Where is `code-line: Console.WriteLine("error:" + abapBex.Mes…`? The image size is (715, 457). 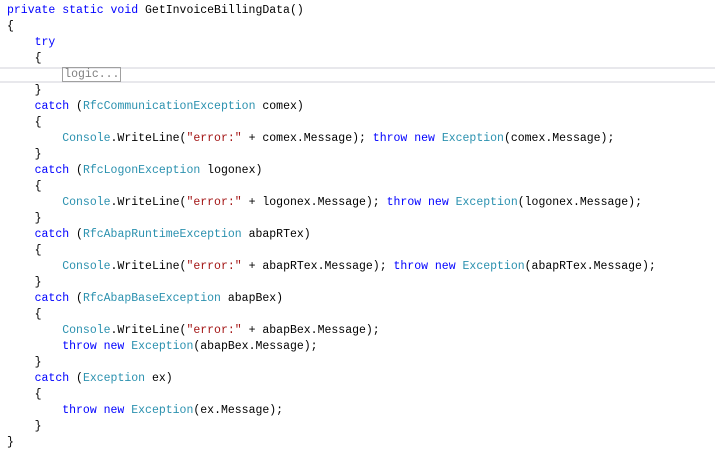 code-line: Console.WriteLine("error:" + abapBex.Mes… is located at coordinates (193, 331).